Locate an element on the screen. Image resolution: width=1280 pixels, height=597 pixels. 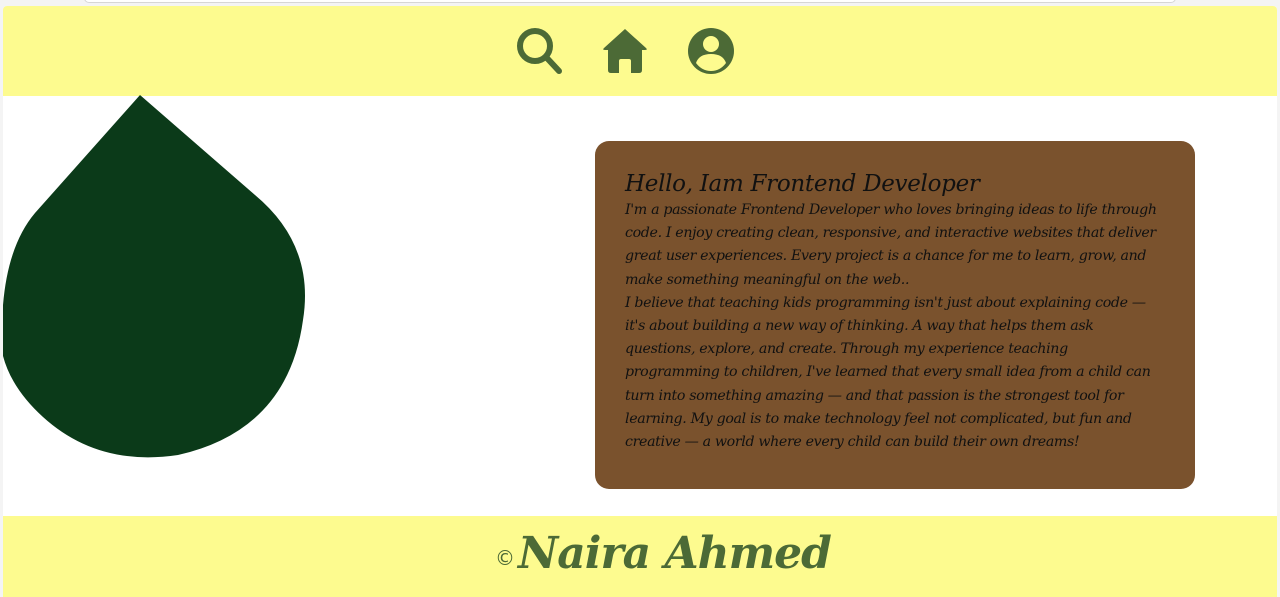
about-title: Hello, Iam Frontend Developer is located at coordinates (802, 184).